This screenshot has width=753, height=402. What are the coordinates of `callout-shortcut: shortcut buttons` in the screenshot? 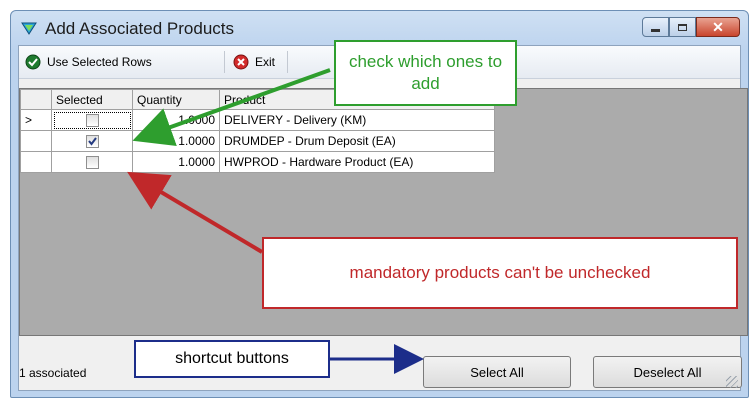 It's located at (232, 359).